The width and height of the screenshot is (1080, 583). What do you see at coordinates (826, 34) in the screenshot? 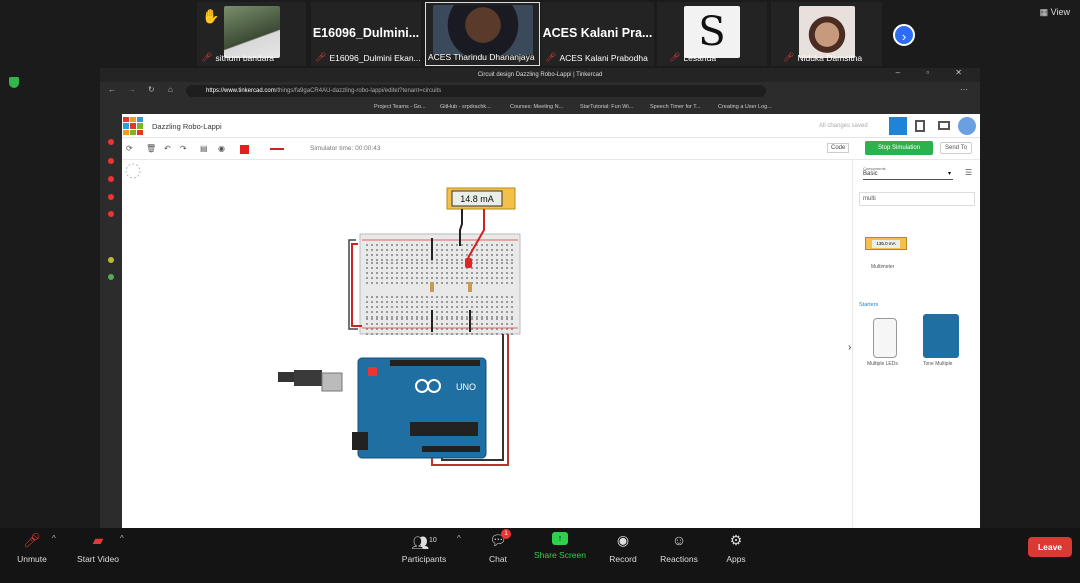
I see `participant-tile: 🎤︎ Niduka Damsitha` at bounding box center [826, 34].